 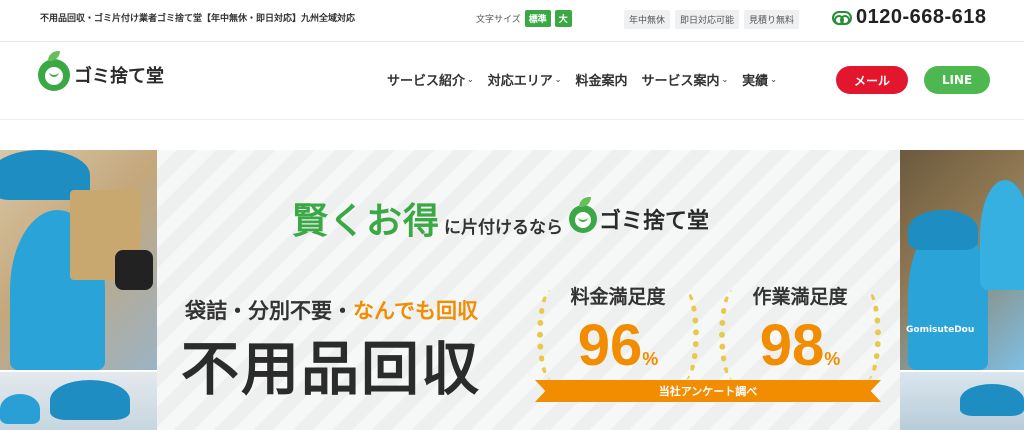 What do you see at coordinates (957, 80) in the screenshot?
I see `line-button: LINE` at bounding box center [957, 80].